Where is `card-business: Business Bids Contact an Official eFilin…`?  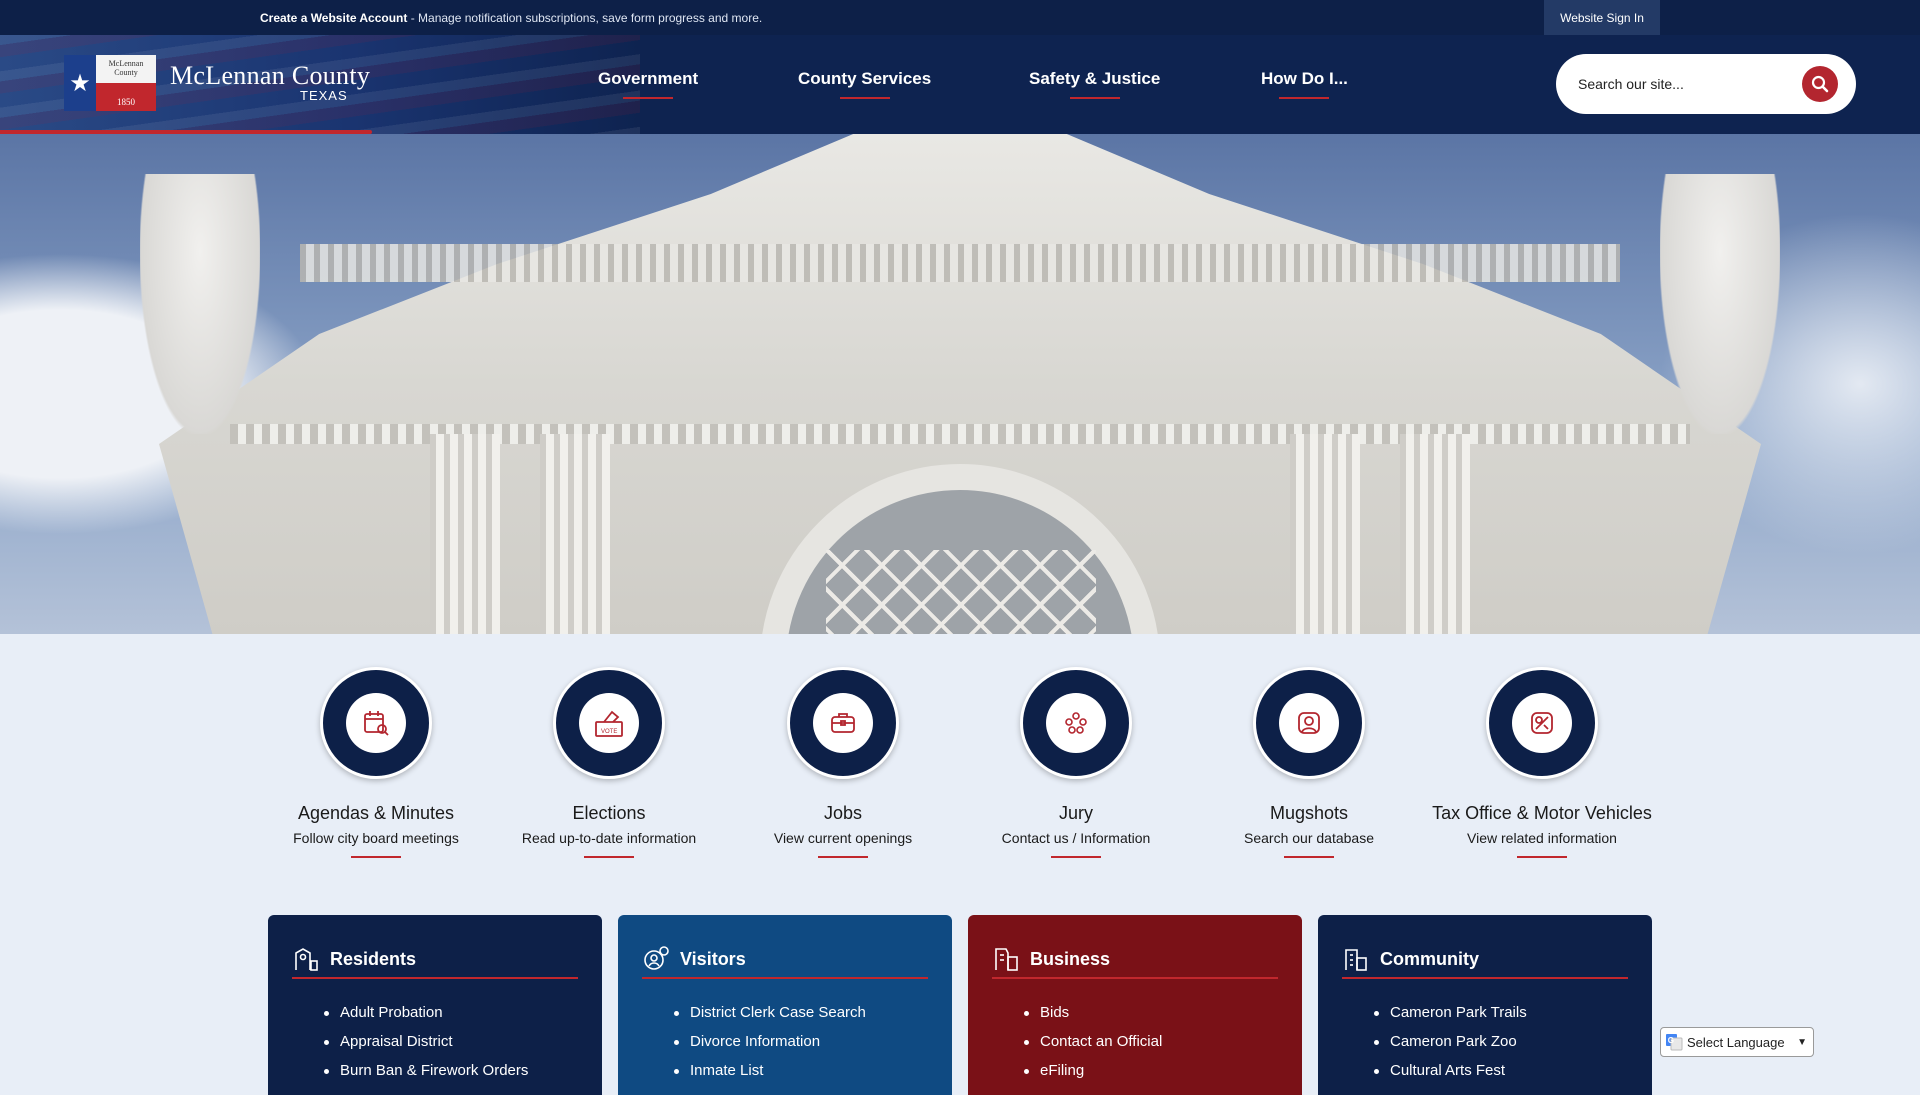
card-business: Business Bids Contact an Official eFilin… is located at coordinates (1135, 1005).